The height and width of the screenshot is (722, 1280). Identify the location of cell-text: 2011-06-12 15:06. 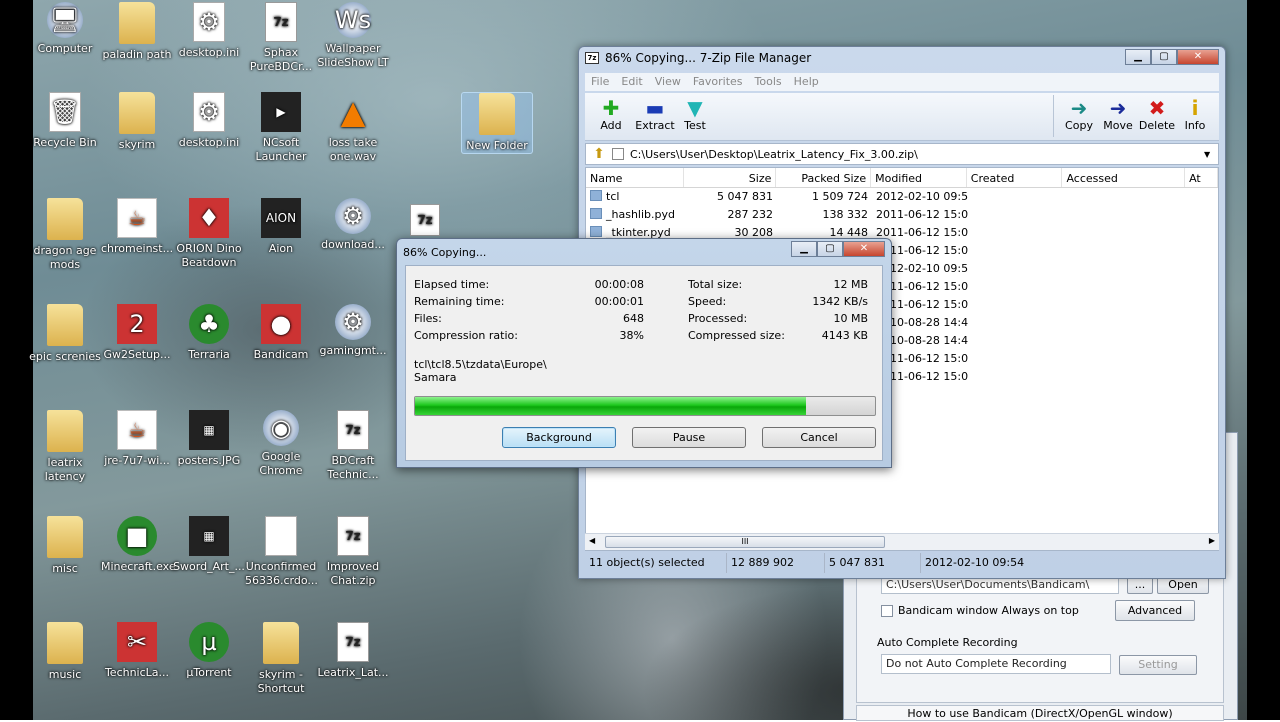
(922, 214).